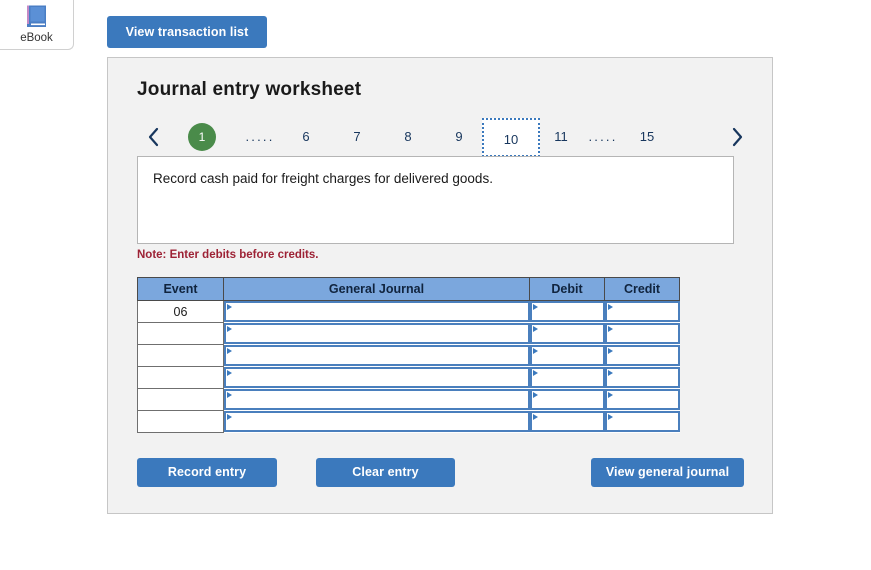  What do you see at coordinates (37, 17) in the screenshot?
I see `book-icon` at bounding box center [37, 17].